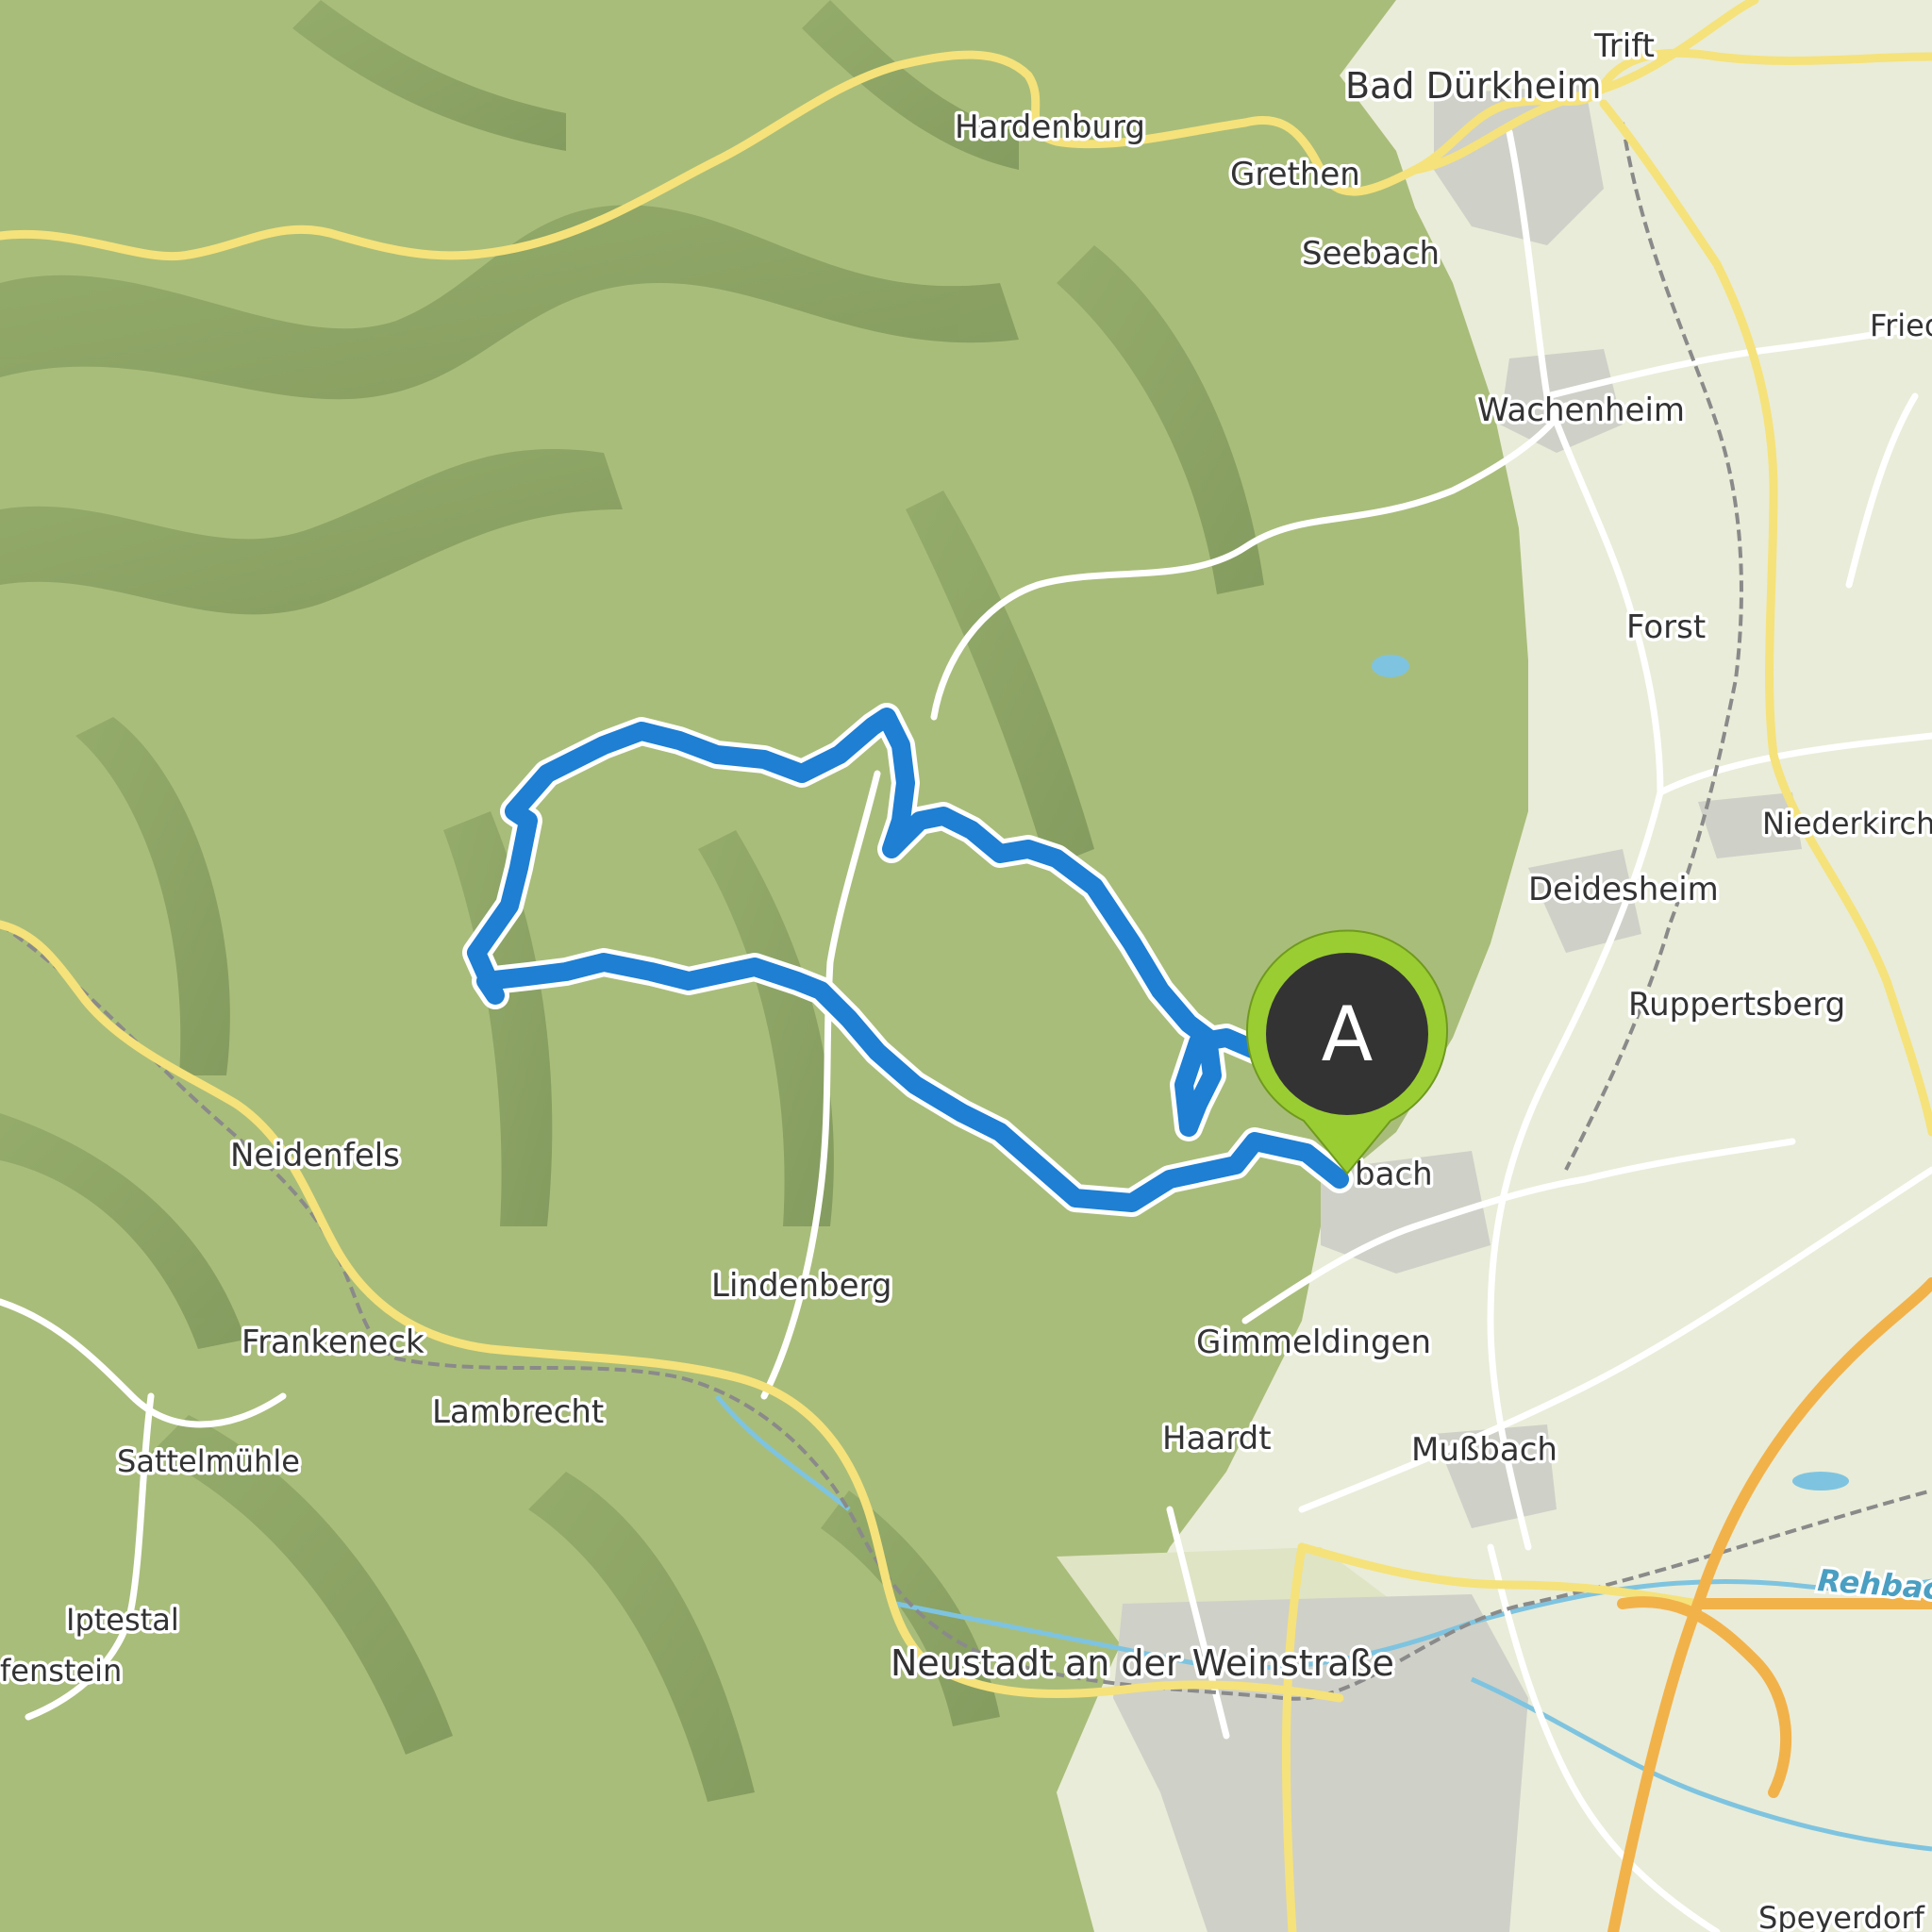 The width and height of the screenshot is (1932, 1932). Describe the element at coordinates (1484, 1451) in the screenshot. I see `label-mussbach: Mußbach` at that location.